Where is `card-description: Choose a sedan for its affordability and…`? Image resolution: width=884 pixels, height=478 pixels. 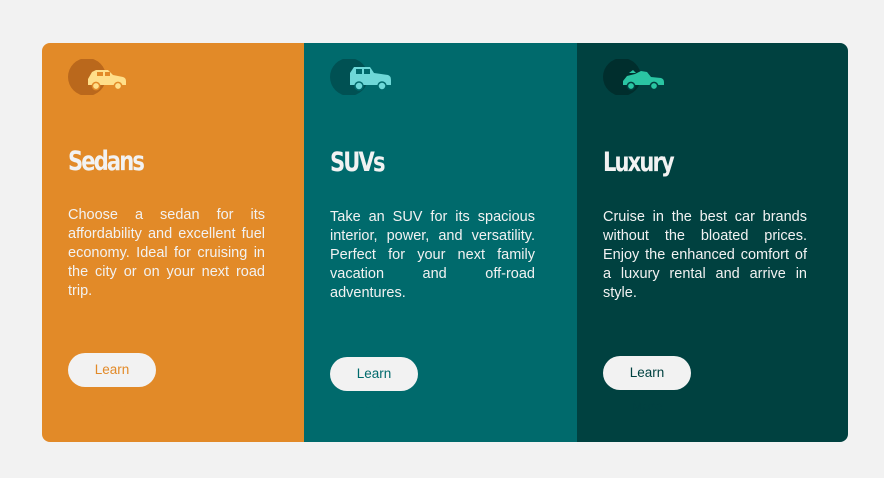
card-description: Choose a sedan for its affordability and… is located at coordinates (166, 253).